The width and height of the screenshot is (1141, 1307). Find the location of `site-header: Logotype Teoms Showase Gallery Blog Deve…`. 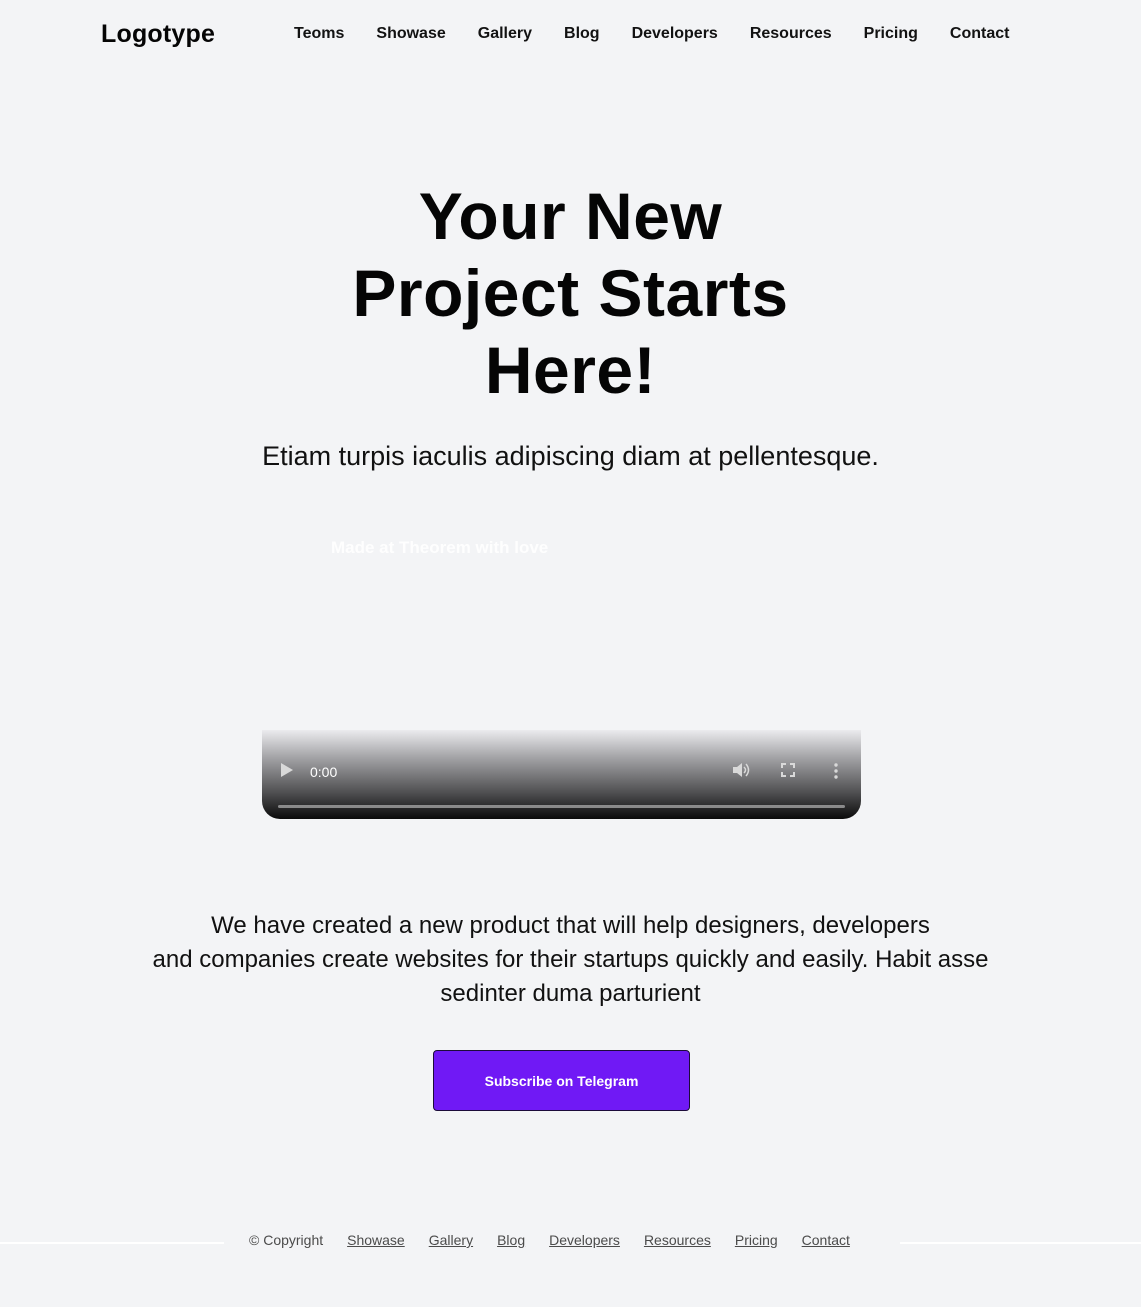

site-header: Logotype Teoms Showase Gallery Blog Deve… is located at coordinates (570, 36).